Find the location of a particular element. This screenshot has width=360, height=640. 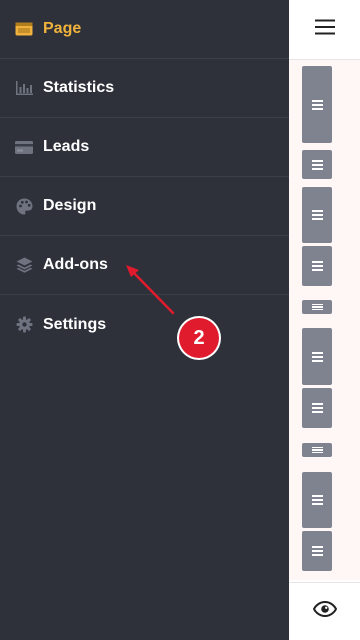

gear-icon is located at coordinates (24, 325).